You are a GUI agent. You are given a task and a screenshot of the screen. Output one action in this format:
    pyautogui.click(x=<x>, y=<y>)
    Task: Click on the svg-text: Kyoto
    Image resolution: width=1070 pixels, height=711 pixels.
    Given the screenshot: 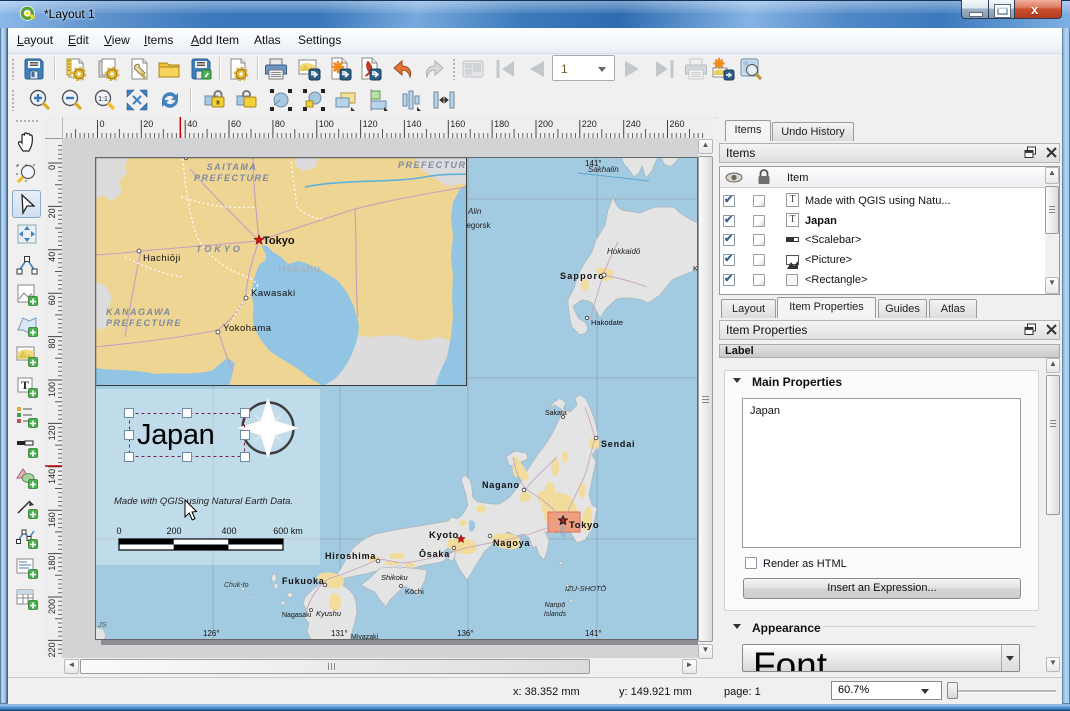 What is the action you would take?
    pyautogui.click(x=444, y=535)
    